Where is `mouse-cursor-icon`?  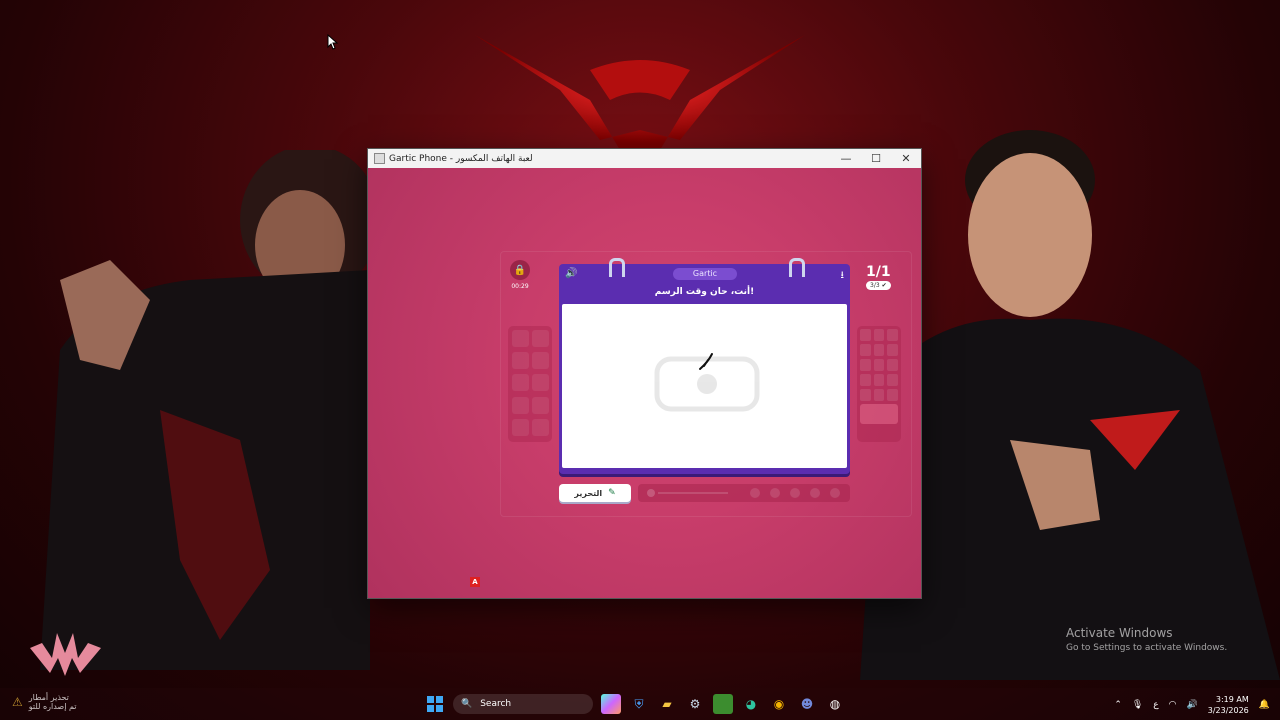 mouse-cursor-icon is located at coordinates (333, 42).